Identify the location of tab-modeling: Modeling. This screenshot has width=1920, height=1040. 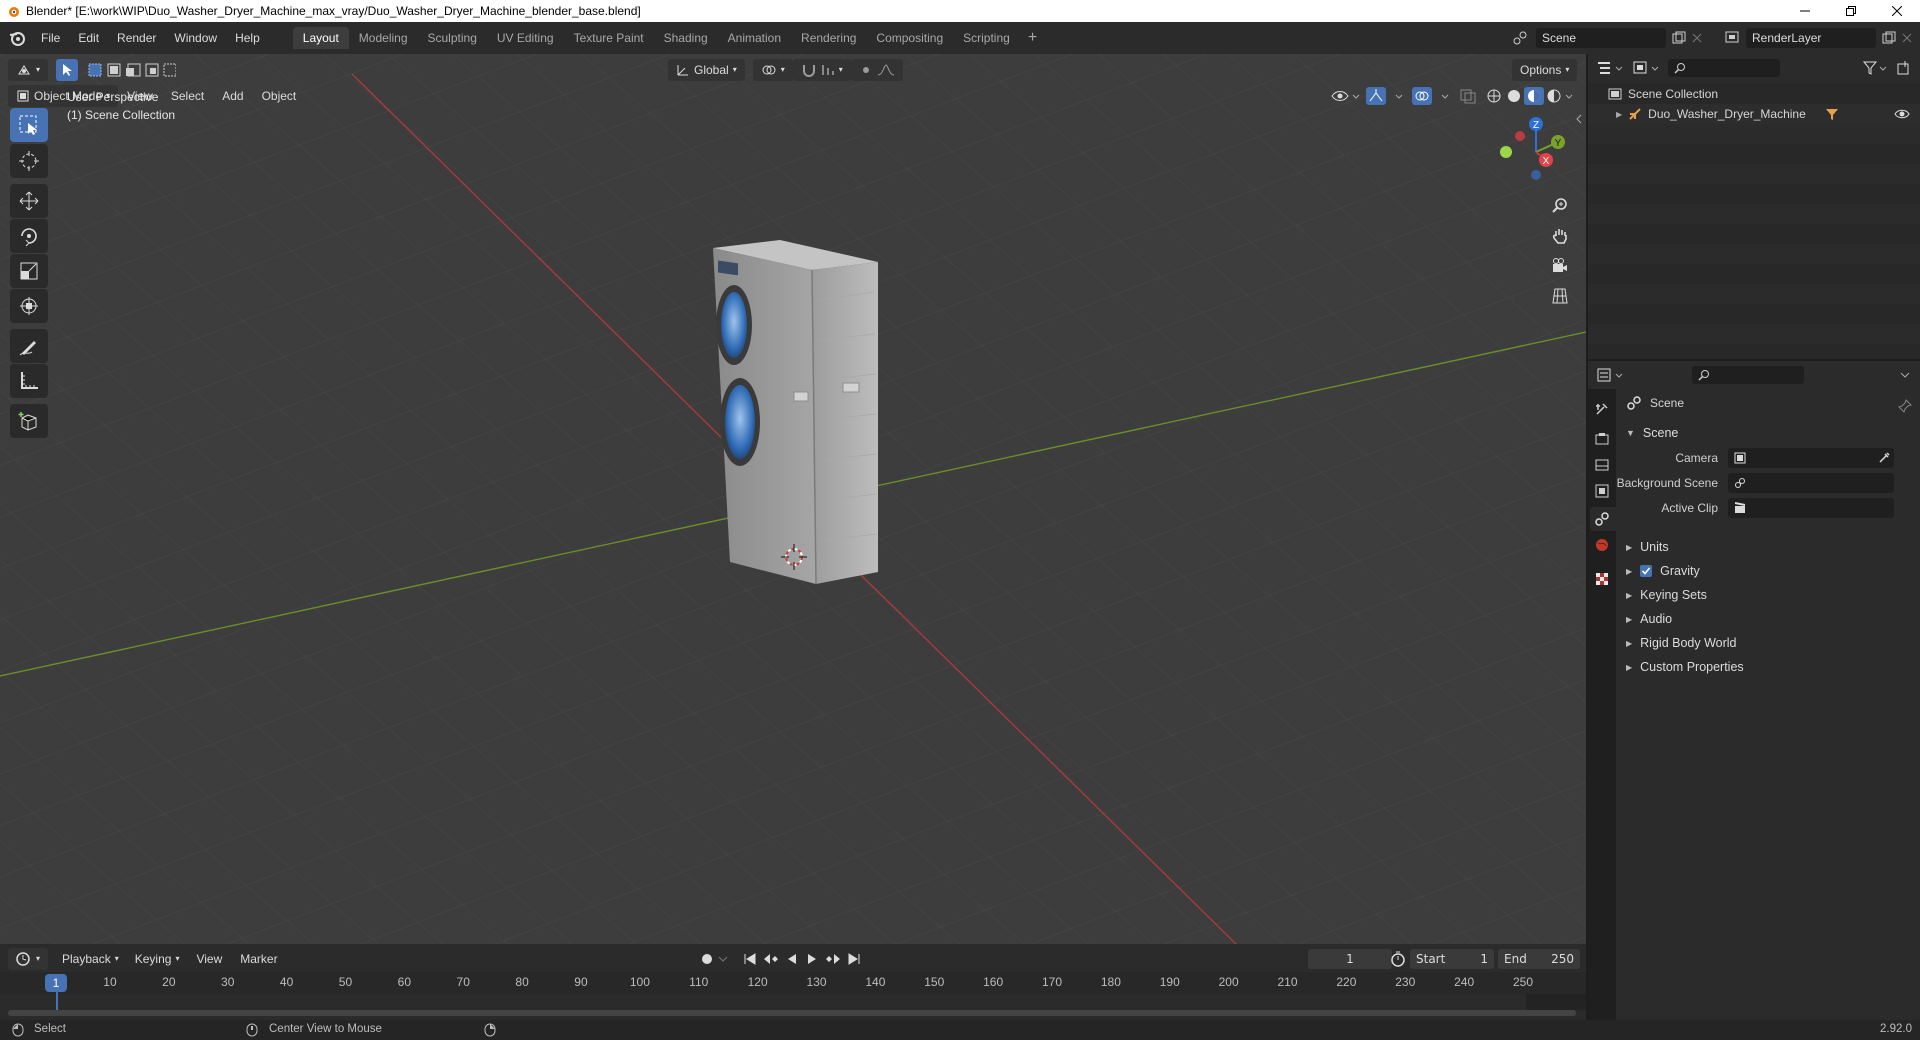
(383, 38).